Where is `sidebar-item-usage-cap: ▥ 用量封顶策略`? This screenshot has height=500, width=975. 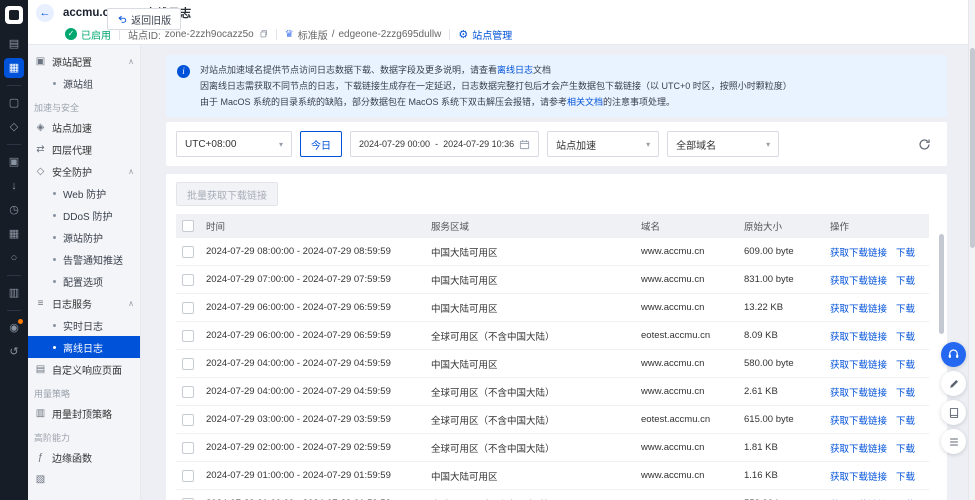 sidebar-item-usage-cap: ▥ 用量封顶策略 is located at coordinates (84, 413).